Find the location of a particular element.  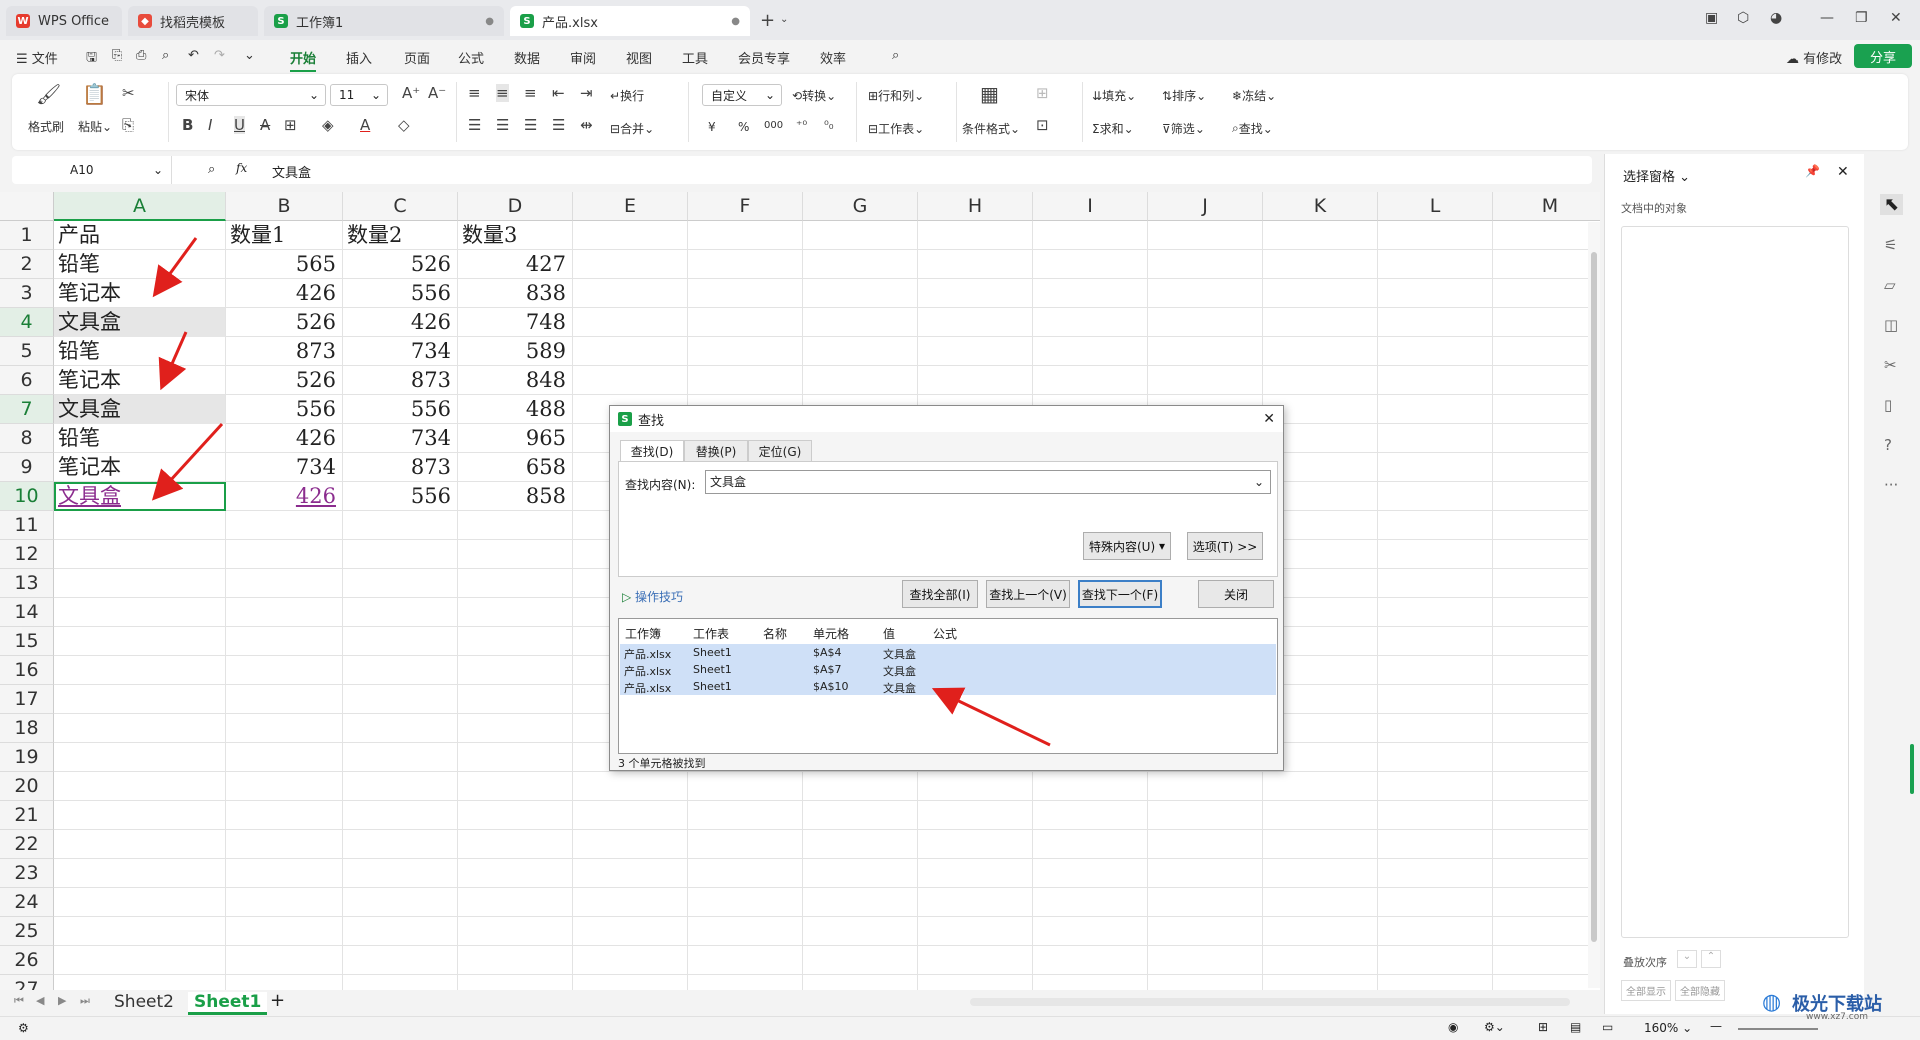

column-header-j: J is located at coordinates (1205, 206).